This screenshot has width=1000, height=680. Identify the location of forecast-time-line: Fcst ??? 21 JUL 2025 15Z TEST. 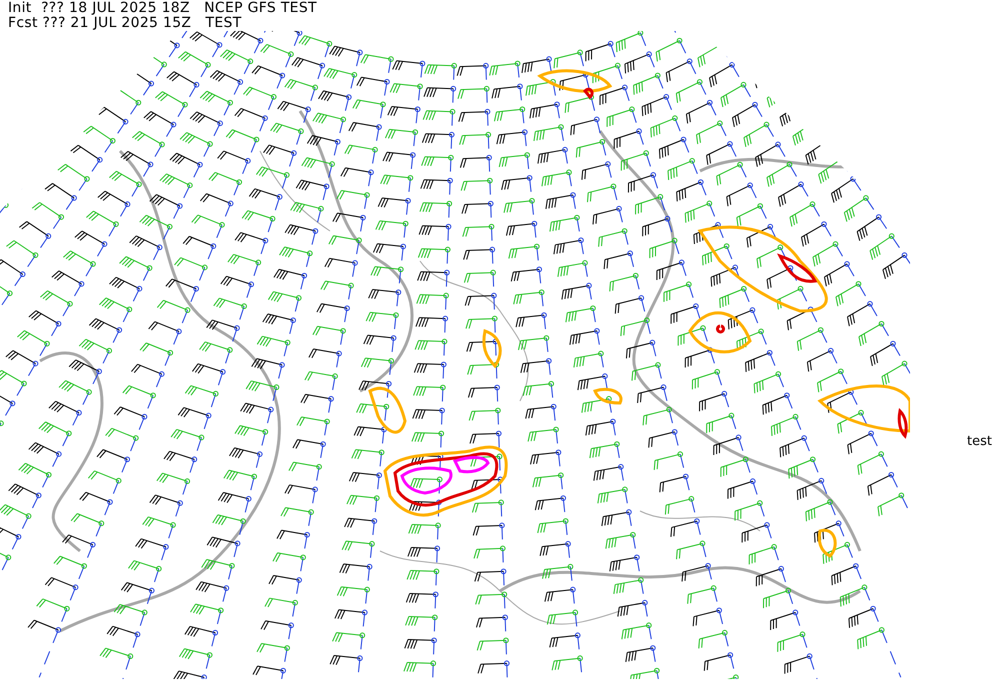
(125, 23).